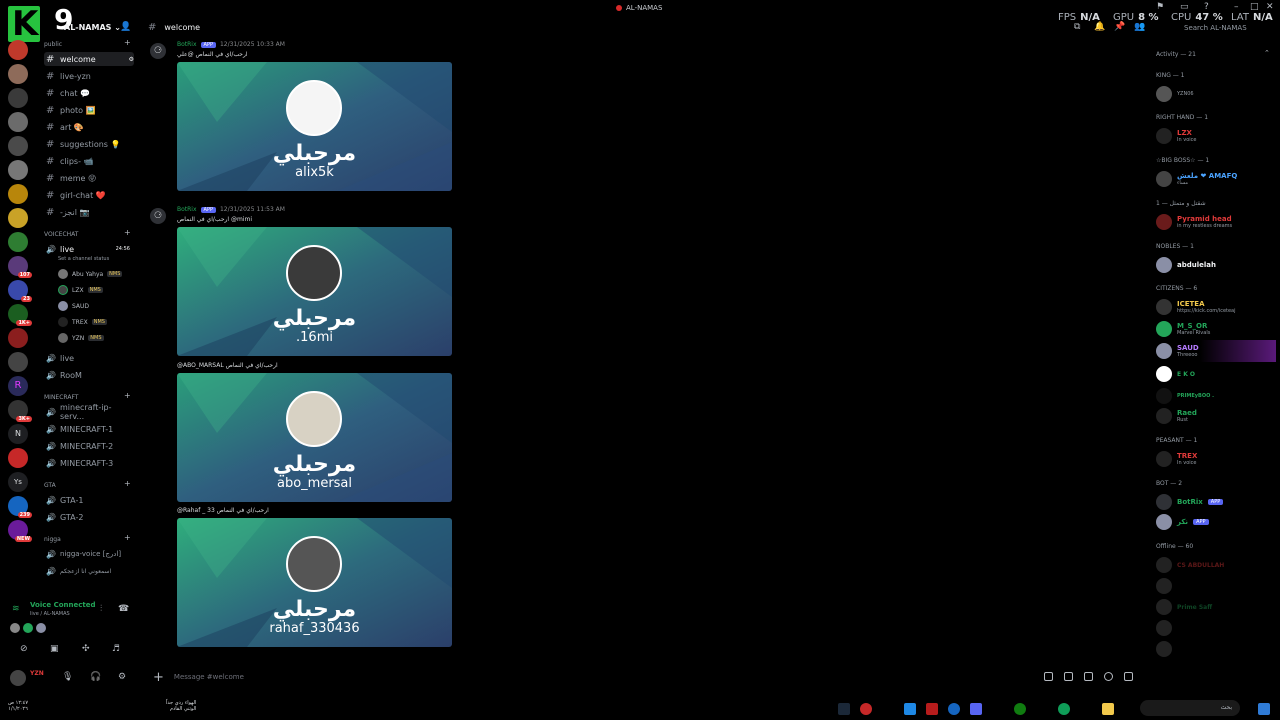 The width and height of the screenshot is (1280, 720). Describe the element at coordinates (61, 397) in the screenshot. I see `category-minecraft: MINECRAFT` at that location.